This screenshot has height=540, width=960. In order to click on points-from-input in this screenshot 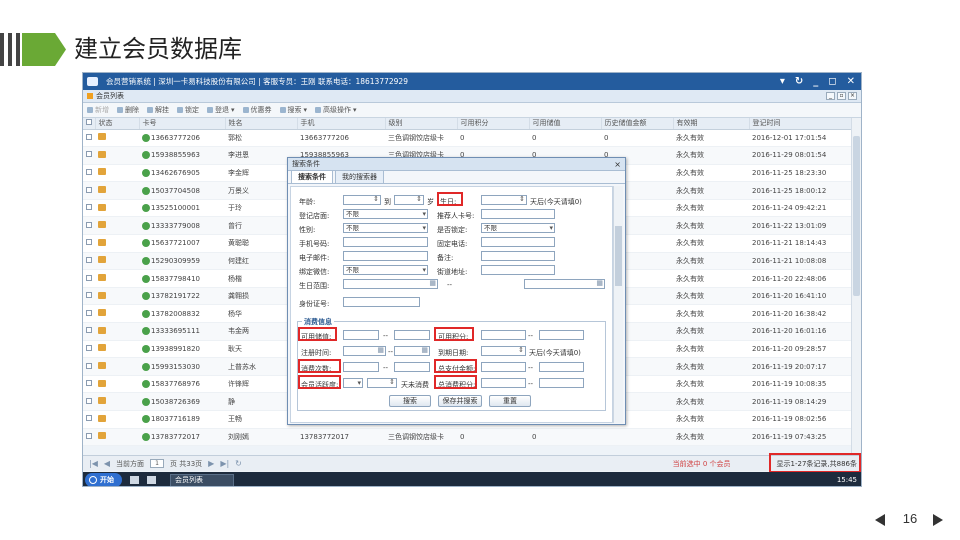, I will do `click(503, 335)`.